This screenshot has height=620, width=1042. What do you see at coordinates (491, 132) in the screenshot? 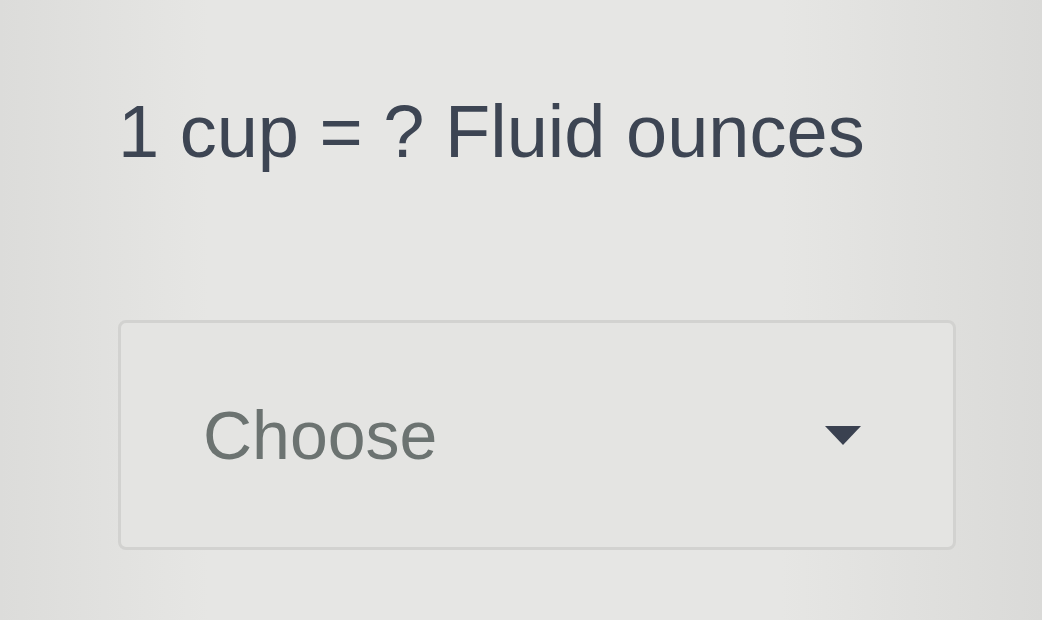
I see `question-text: 1 cup = ? Fluid ounces` at bounding box center [491, 132].